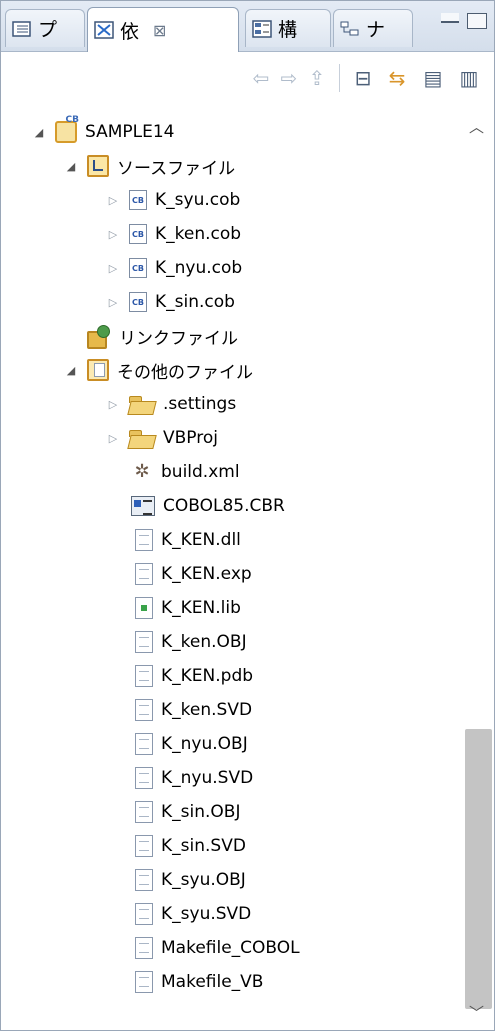 The height and width of the screenshot is (1031, 495). I want to click on tree-node-file: ✲ build.xml, so click(185, 472).